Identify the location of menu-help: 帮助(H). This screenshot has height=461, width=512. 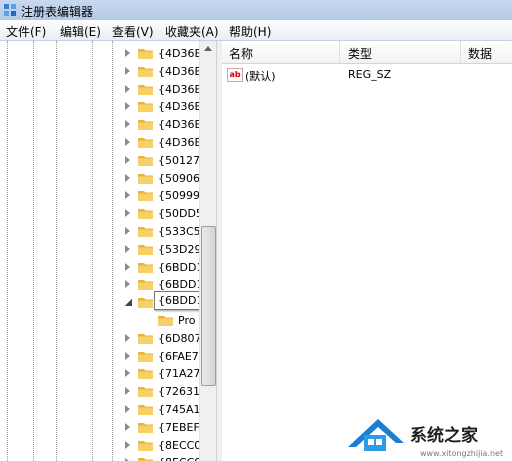
(250, 31).